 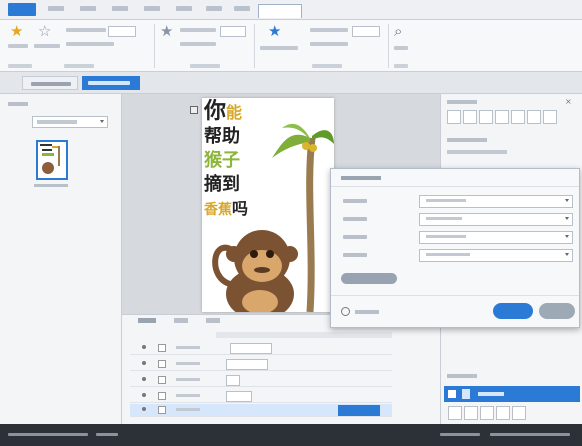 I want to click on timeline-tabs, so click(x=192, y=321).